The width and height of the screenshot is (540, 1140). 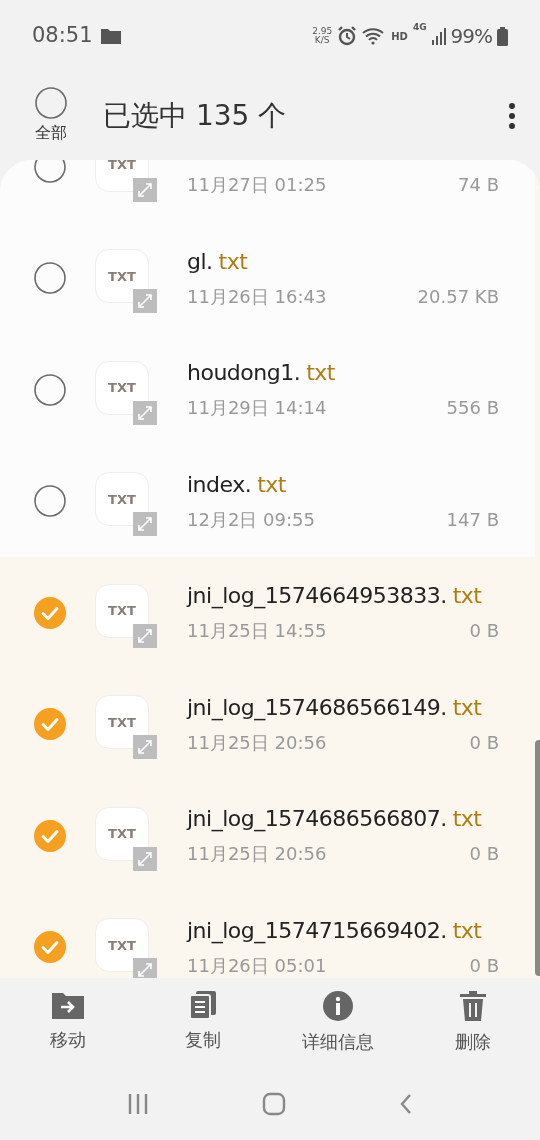 What do you see at coordinates (219, 484) in the screenshot?
I see `file-name: index.` at bounding box center [219, 484].